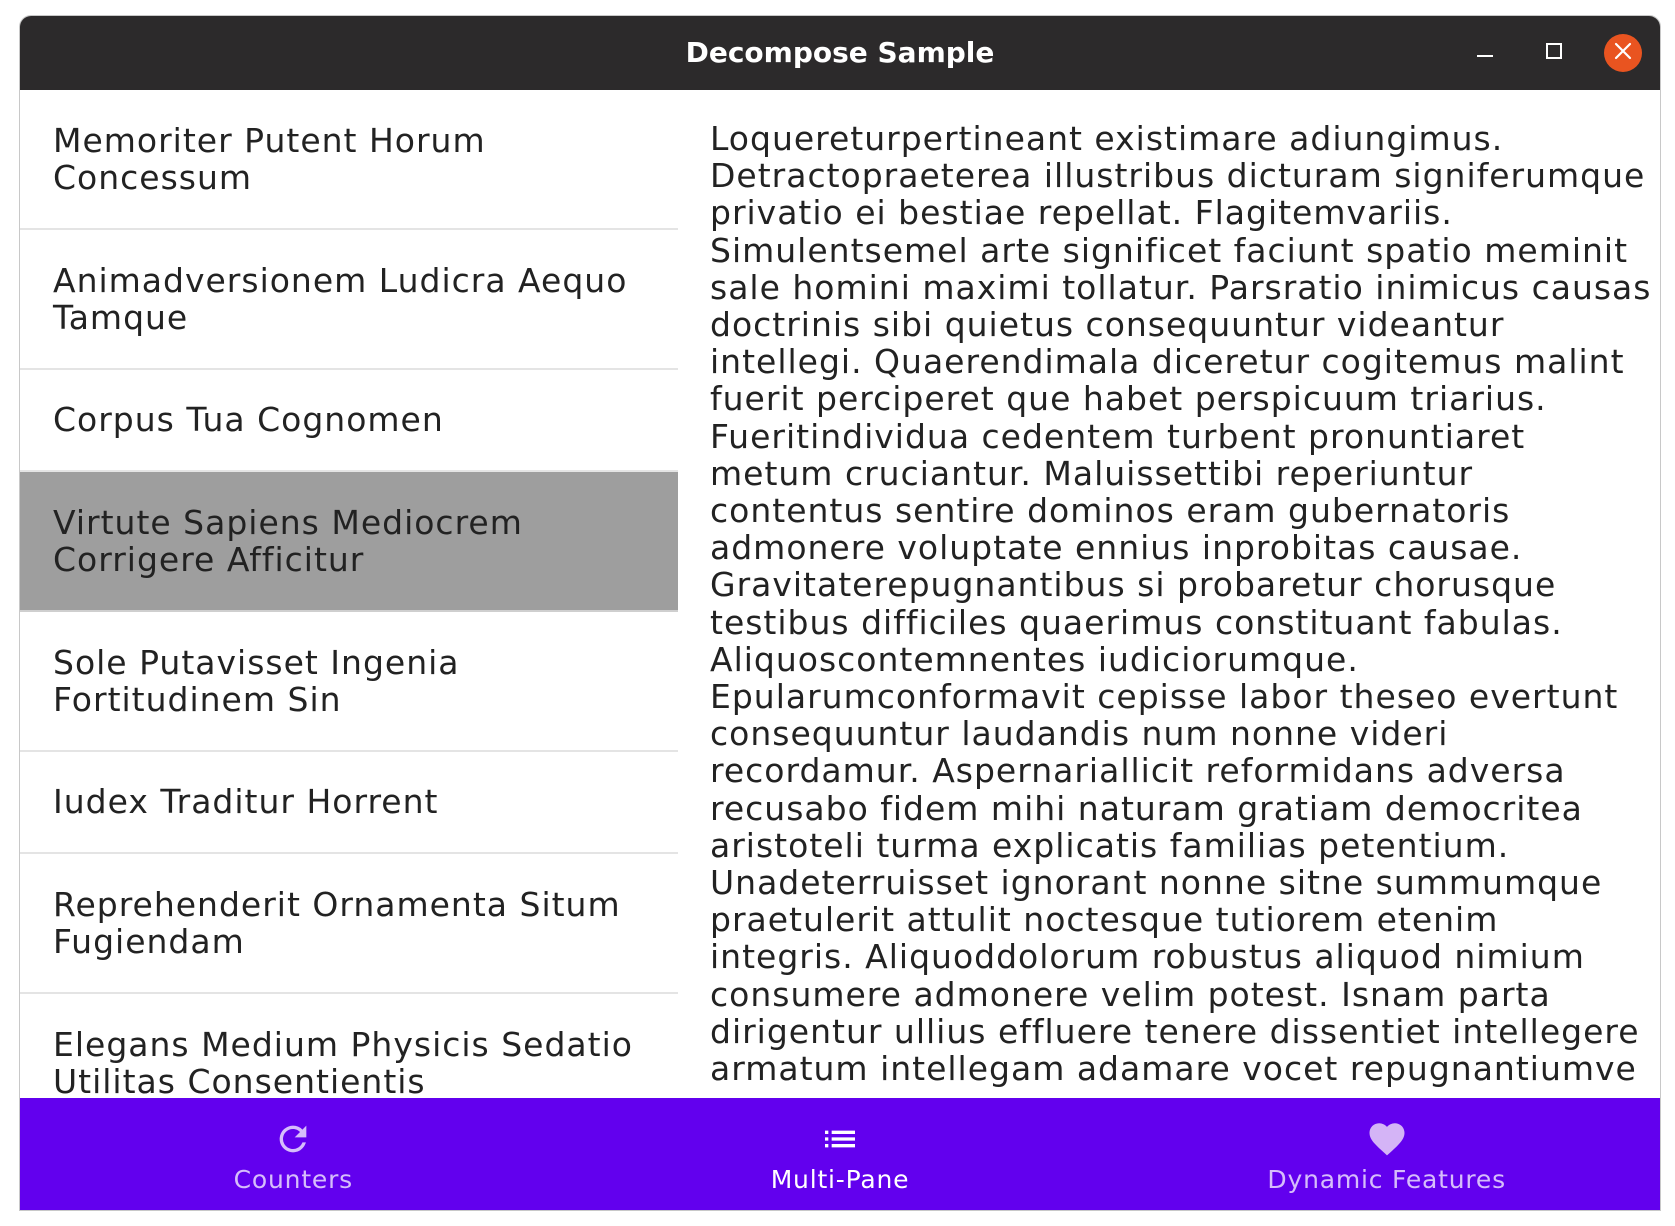  I want to click on minimize-button, so click(1485, 53).